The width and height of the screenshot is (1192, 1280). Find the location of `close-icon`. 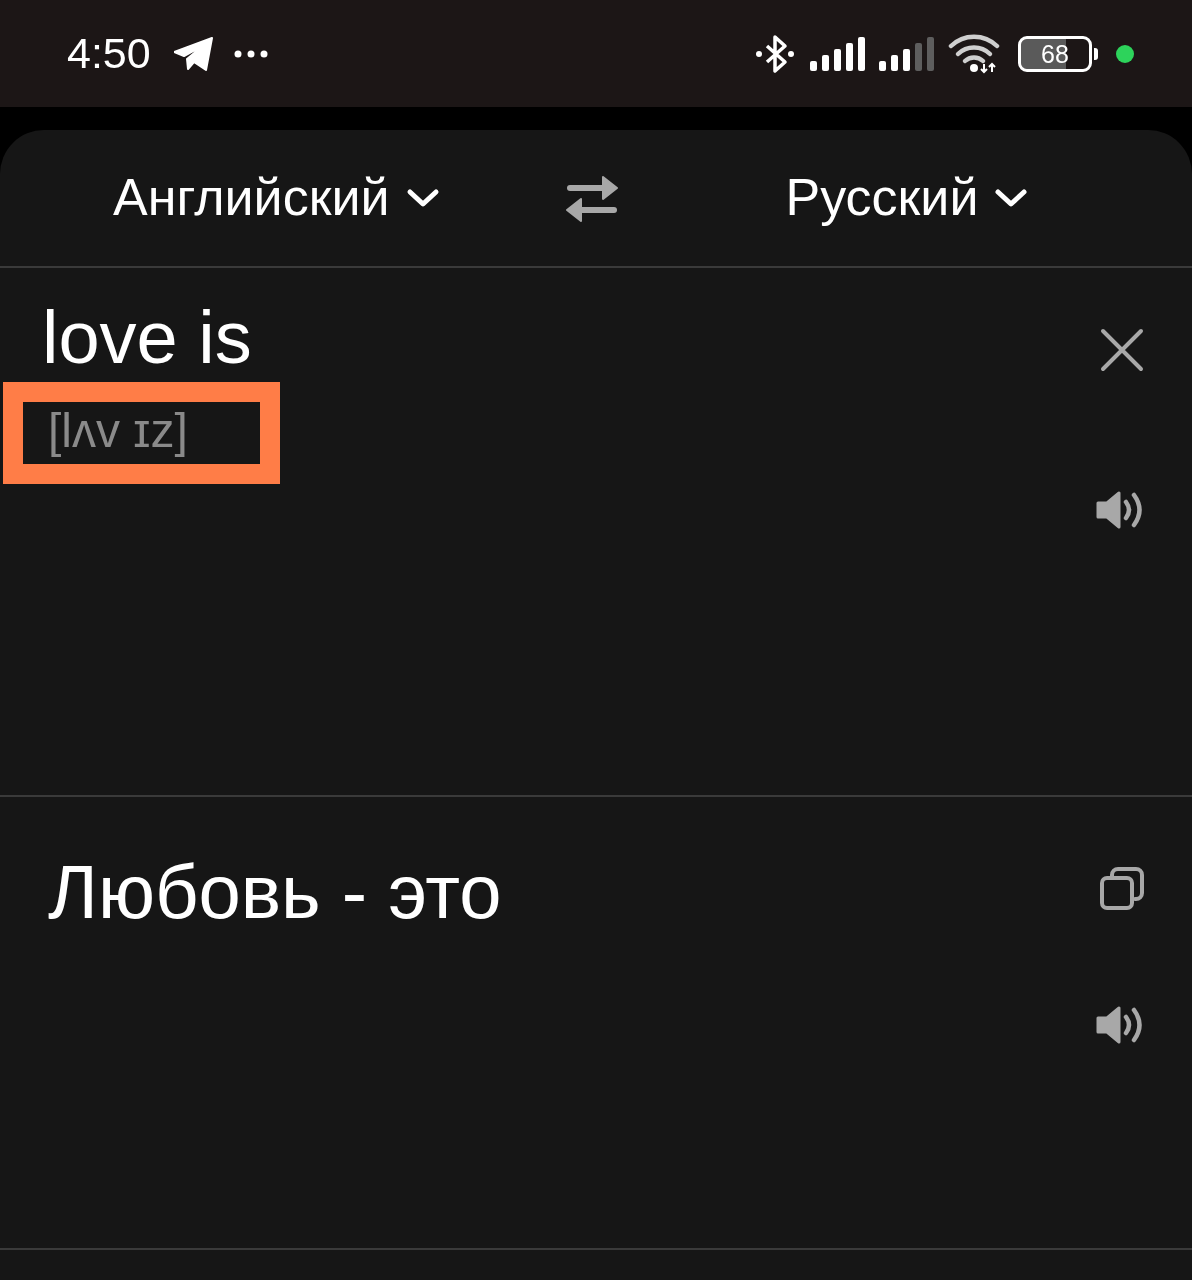

close-icon is located at coordinates (1122, 350).